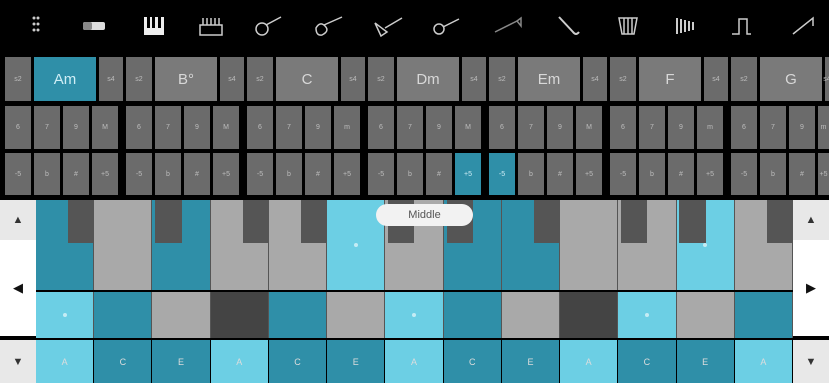 This screenshot has height=383, width=829. What do you see at coordinates (105, 127) in the screenshot?
I see `chord-0-ext-3-button: M` at bounding box center [105, 127].